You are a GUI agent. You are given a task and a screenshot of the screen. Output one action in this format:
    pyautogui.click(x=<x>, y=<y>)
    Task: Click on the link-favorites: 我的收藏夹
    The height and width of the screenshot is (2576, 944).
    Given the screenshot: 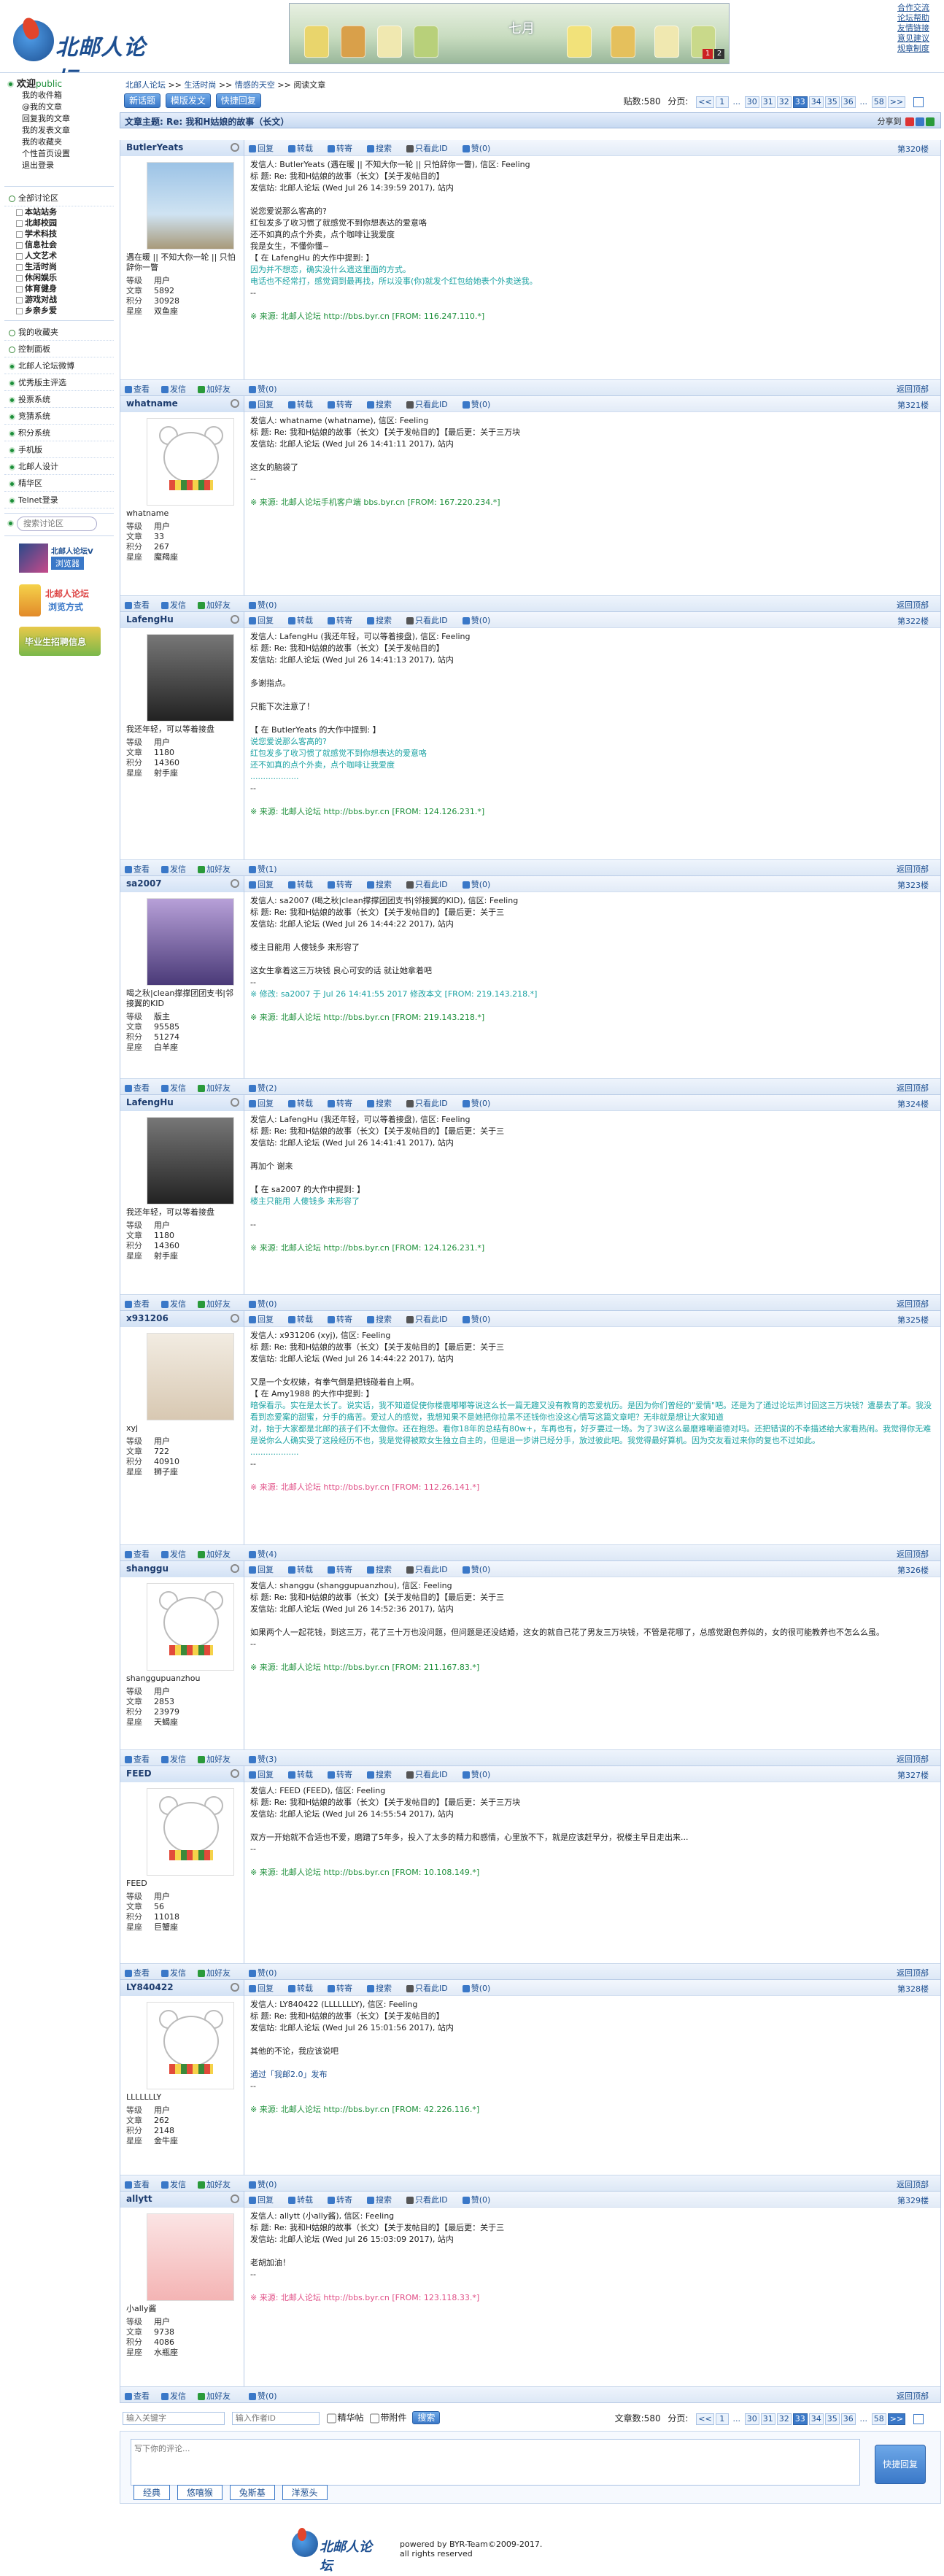 What is the action you would take?
    pyautogui.click(x=59, y=142)
    